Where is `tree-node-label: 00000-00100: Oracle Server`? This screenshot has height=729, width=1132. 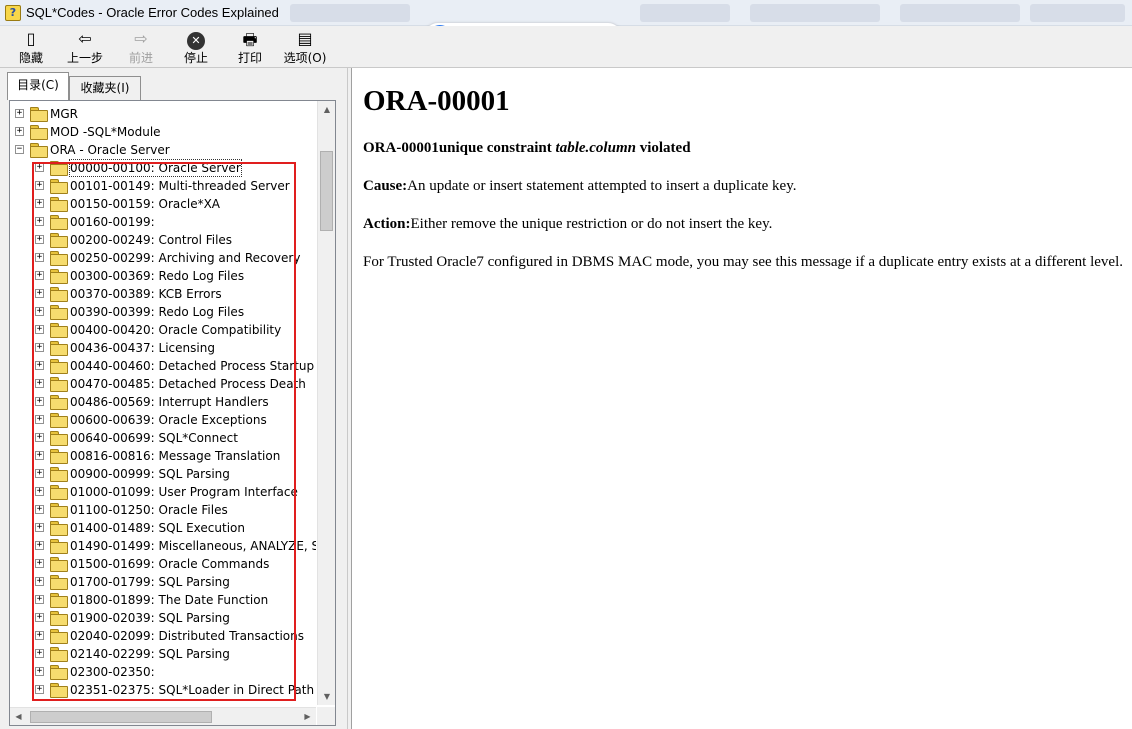 tree-node-label: 00000-00100: Oracle Server is located at coordinates (155, 168).